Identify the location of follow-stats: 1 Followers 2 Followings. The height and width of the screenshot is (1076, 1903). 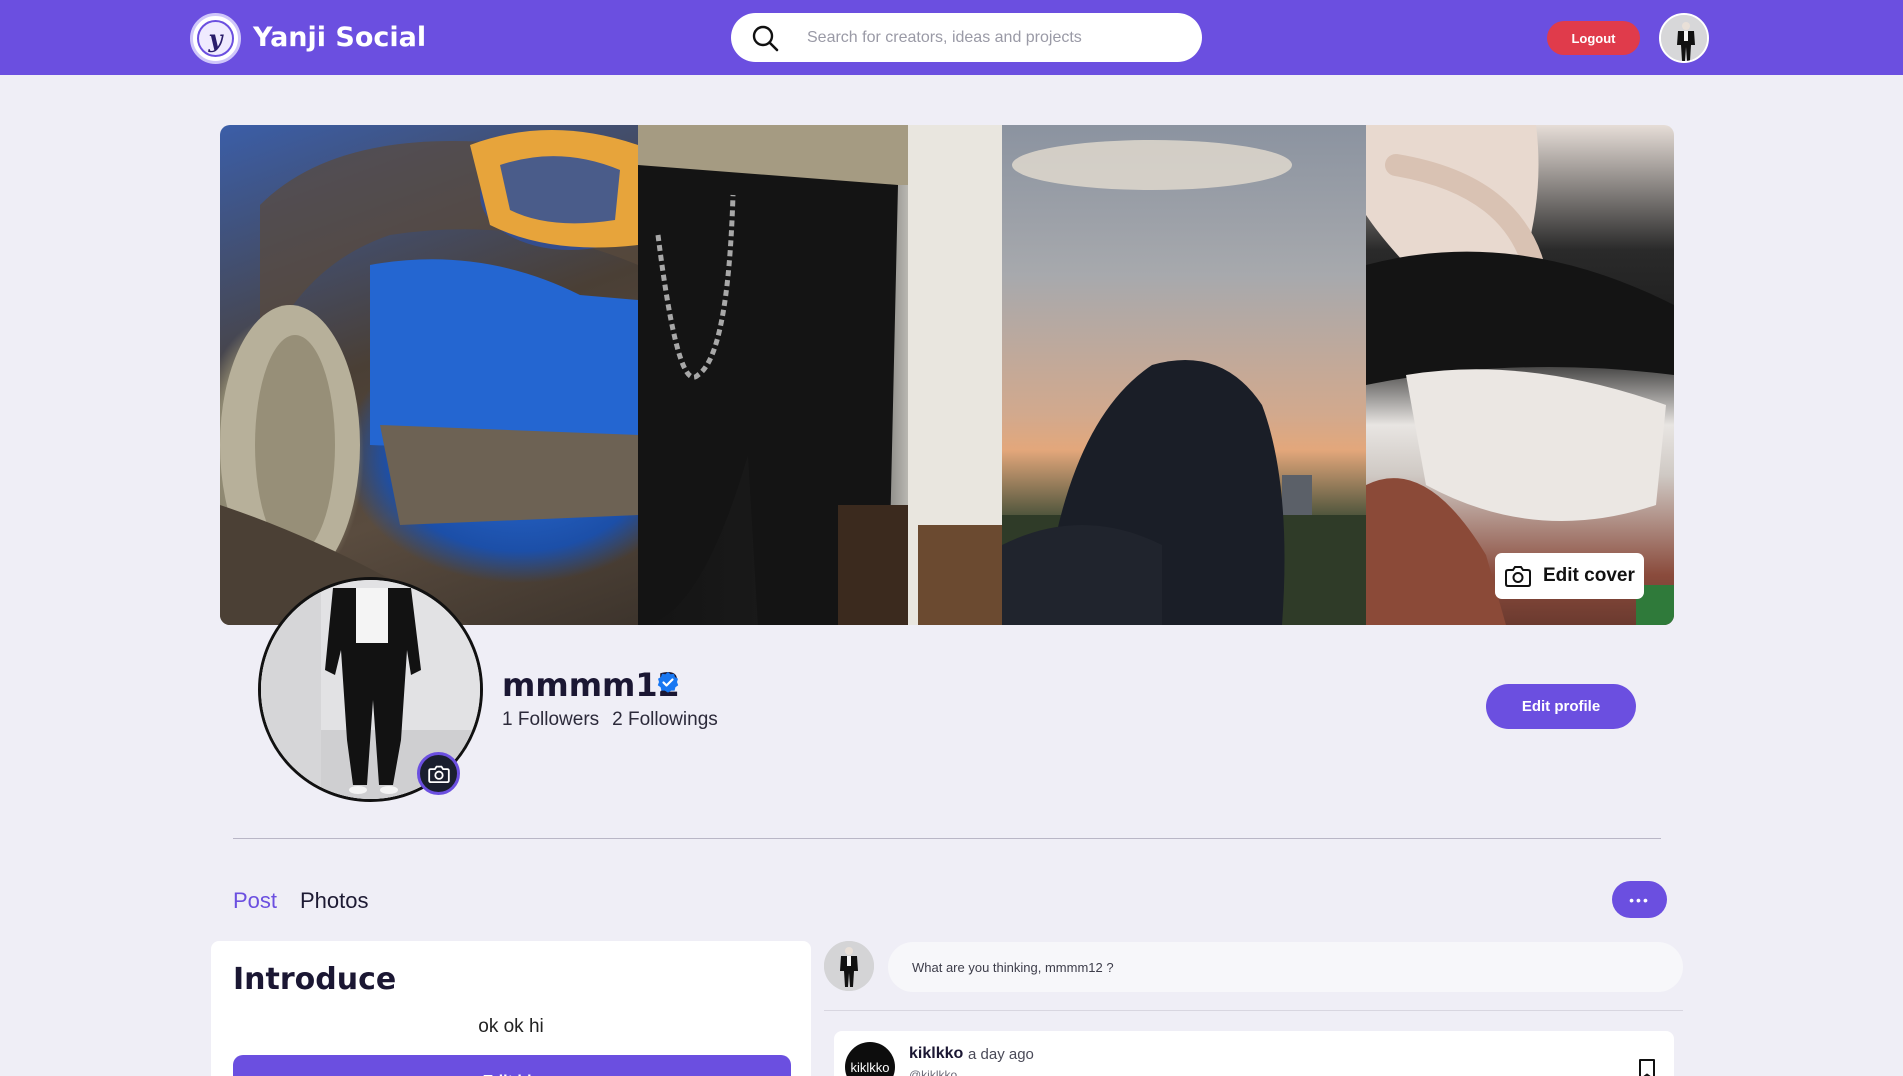
(610, 720).